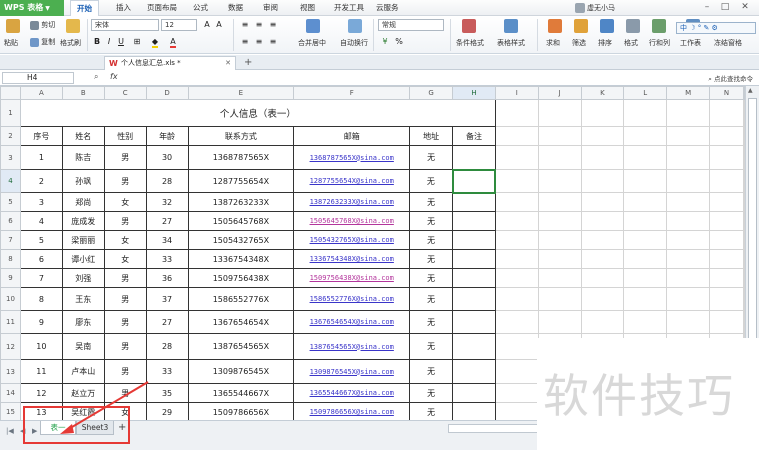 The width and height of the screenshot is (759, 450). What do you see at coordinates (639, 396) in the screenshot?
I see `watermark-text: 软件技巧` at bounding box center [639, 396].